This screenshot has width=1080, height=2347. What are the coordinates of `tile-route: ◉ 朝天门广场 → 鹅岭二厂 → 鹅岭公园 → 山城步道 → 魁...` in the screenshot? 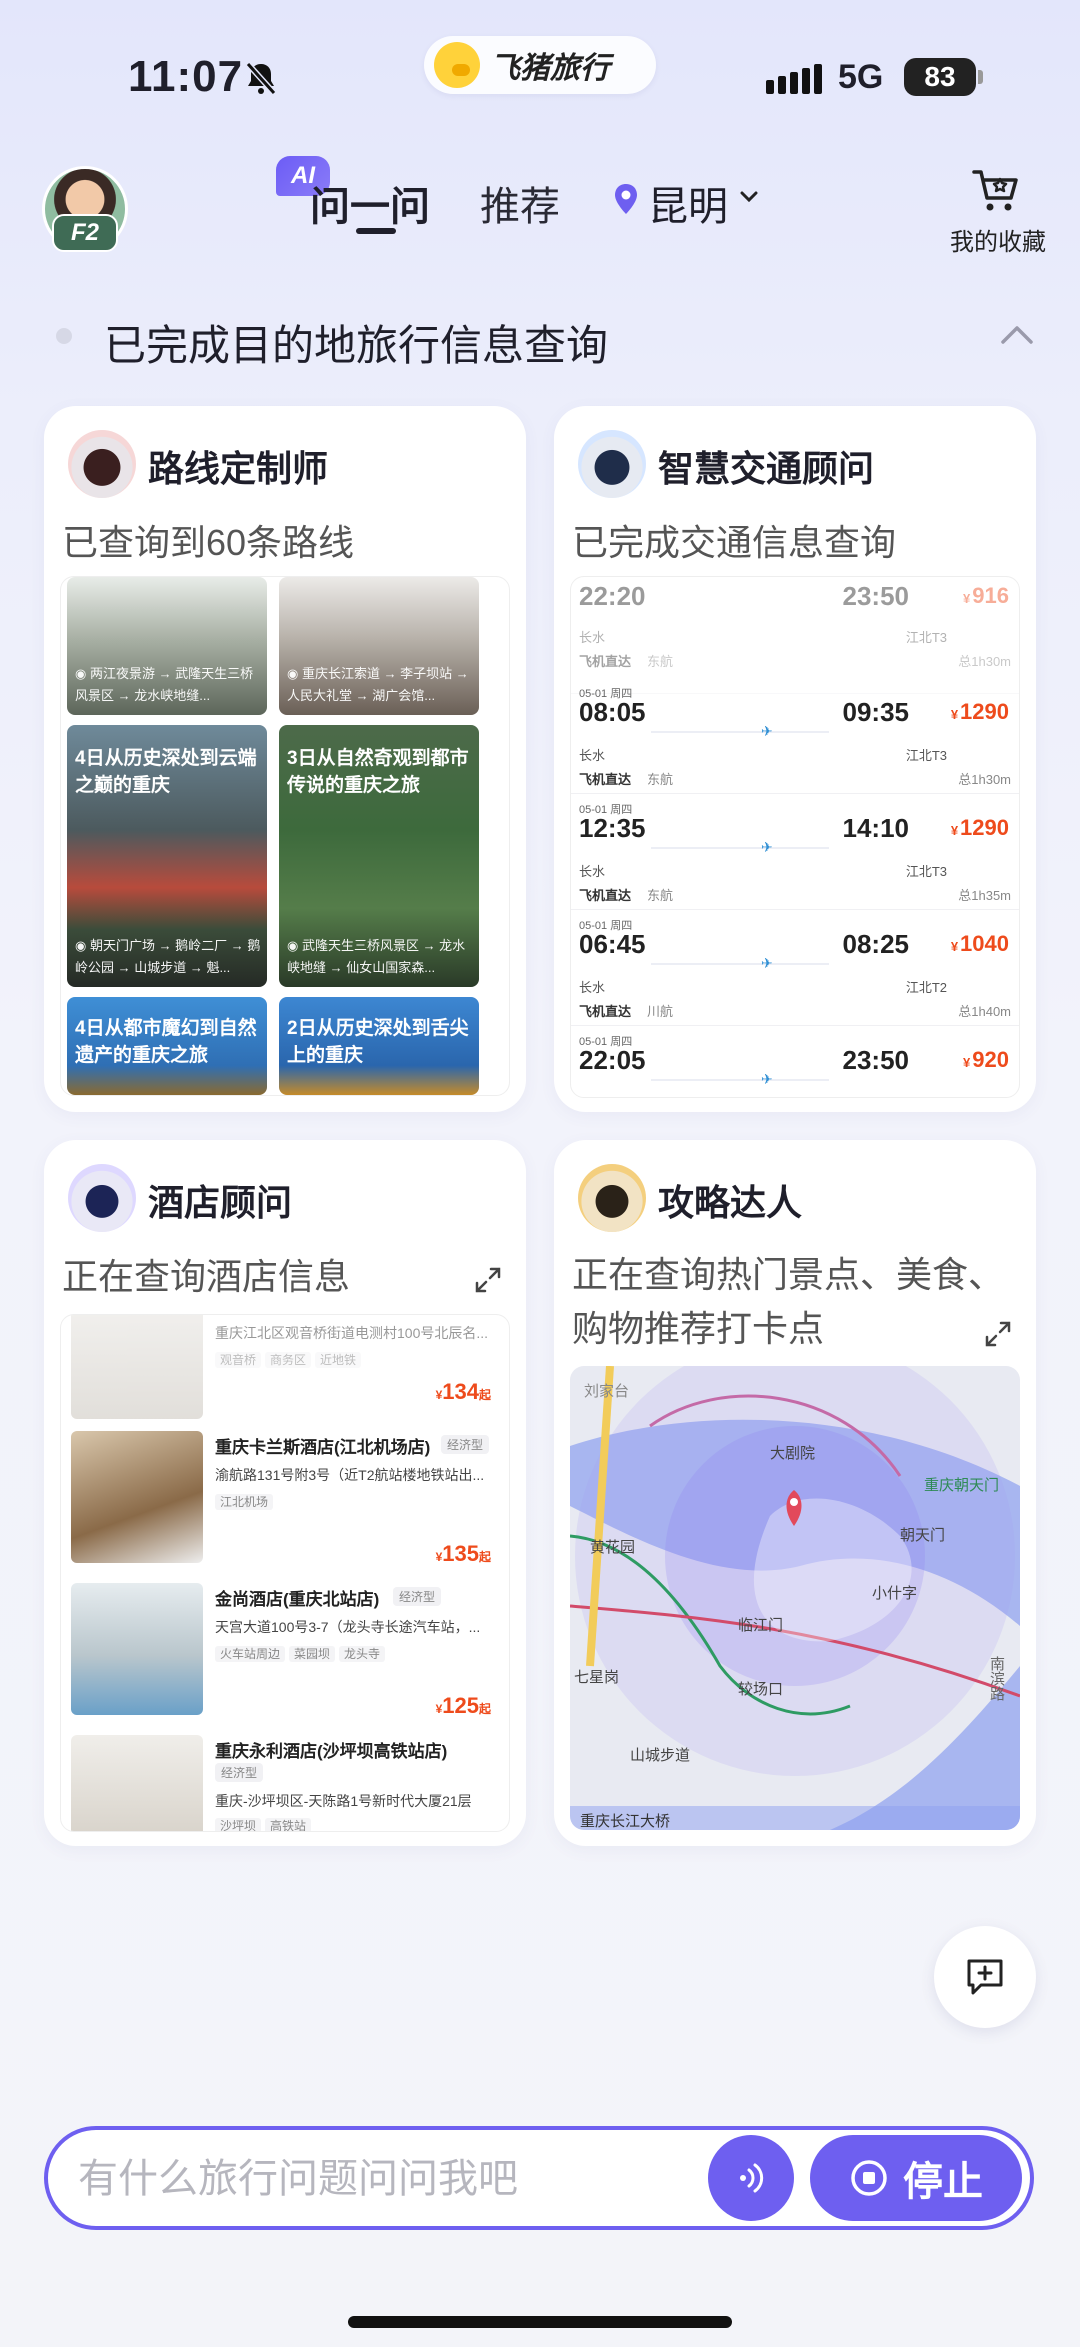 It's located at (168, 956).